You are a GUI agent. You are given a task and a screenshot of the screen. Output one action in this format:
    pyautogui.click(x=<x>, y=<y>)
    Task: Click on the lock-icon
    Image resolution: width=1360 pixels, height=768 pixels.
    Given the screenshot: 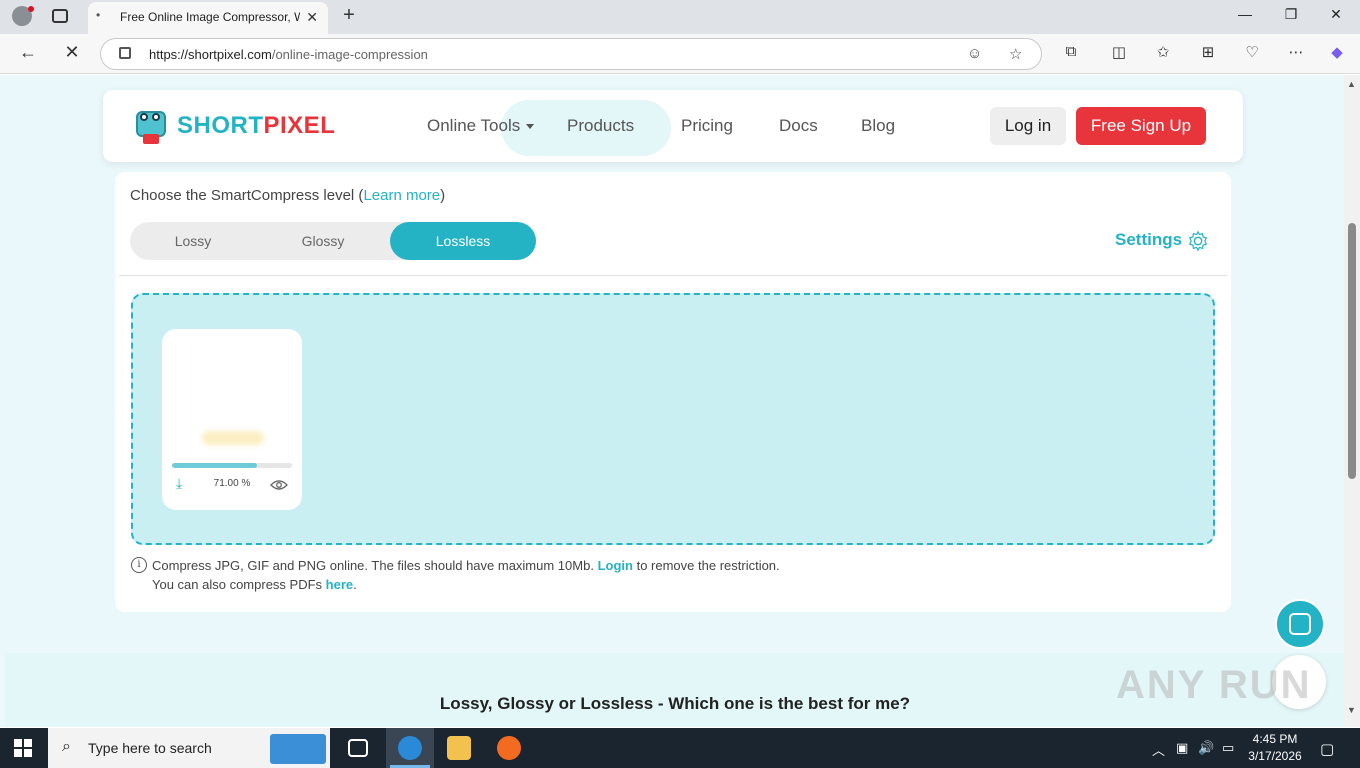 What is the action you would take?
    pyautogui.click(x=125, y=53)
    